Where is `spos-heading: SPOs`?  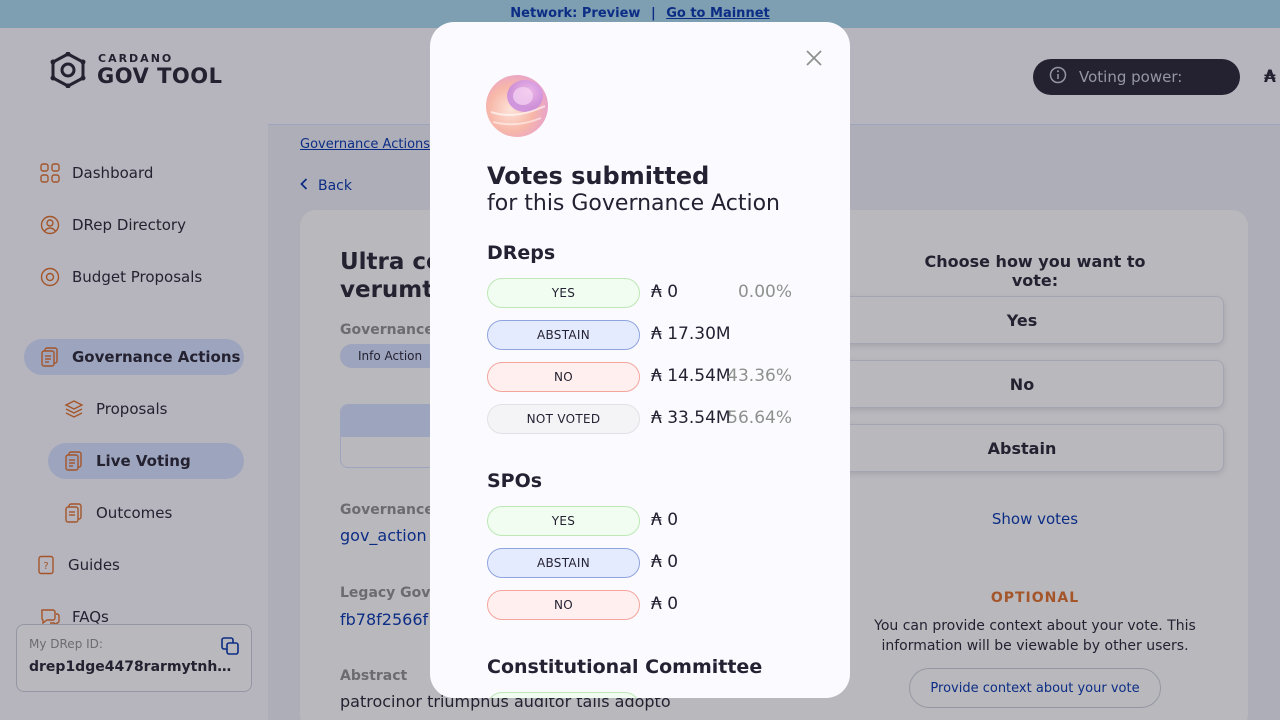 spos-heading: SPOs is located at coordinates (515, 481).